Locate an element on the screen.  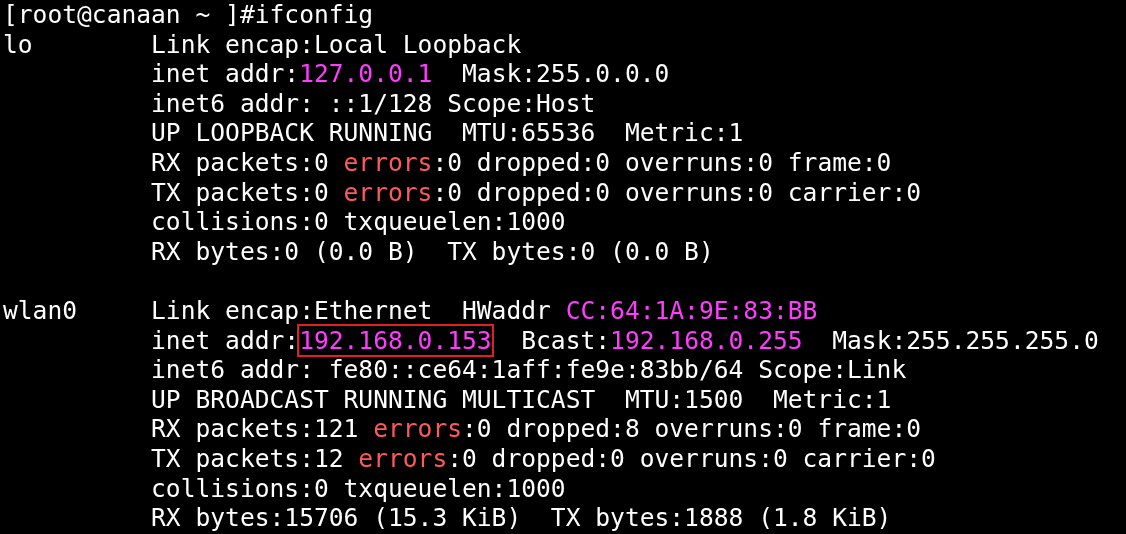
terminal-line: UP LOOPBACK RUNNING MTU:65536 Metric:1 is located at coordinates (447, 133).